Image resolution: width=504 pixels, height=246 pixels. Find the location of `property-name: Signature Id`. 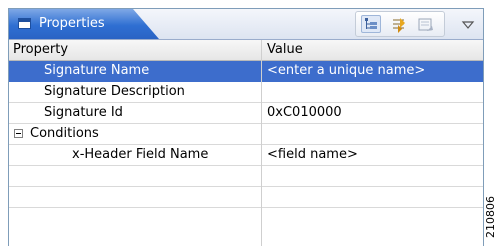

property-name: Signature Id is located at coordinates (83, 112).